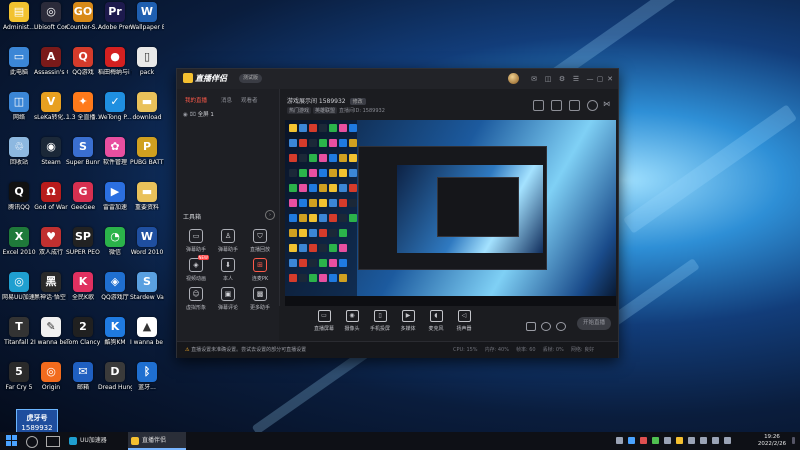 This screenshot has height=450, width=800. What do you see at coordinates (190, 115) in the screenshot?
I see `eye-icon: ◉ ⌧` at bounding box center [190, 115].